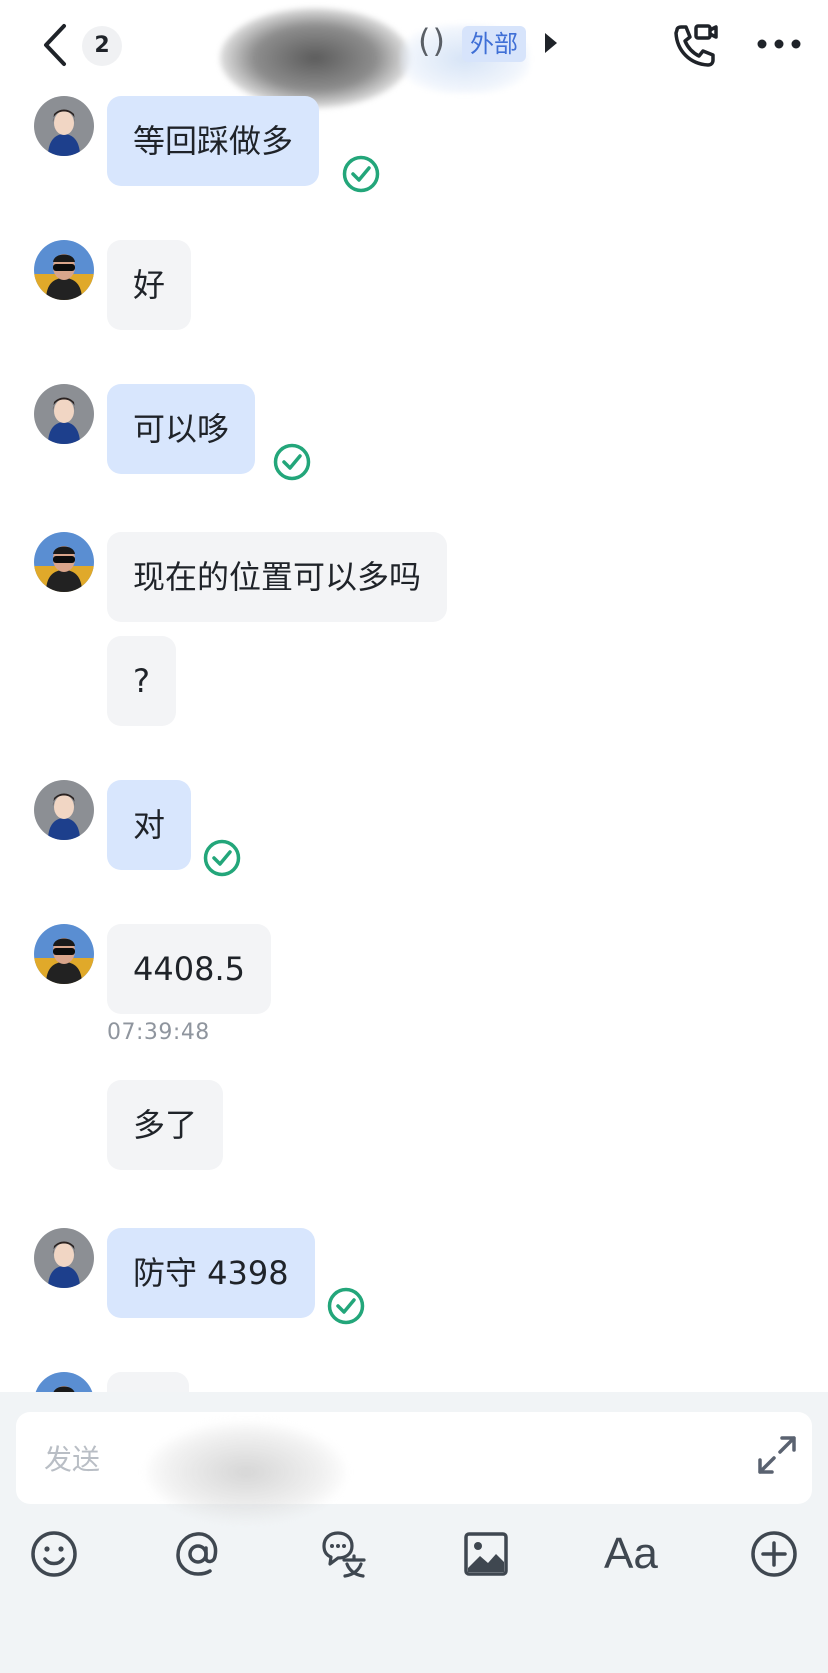 The height and width of the screenshot is (1673, 828). What do you see at coordinates (211, 1273) in the screenshot?
I see `message-bubble: 防守 4398` at bounding box center [211, 1273].